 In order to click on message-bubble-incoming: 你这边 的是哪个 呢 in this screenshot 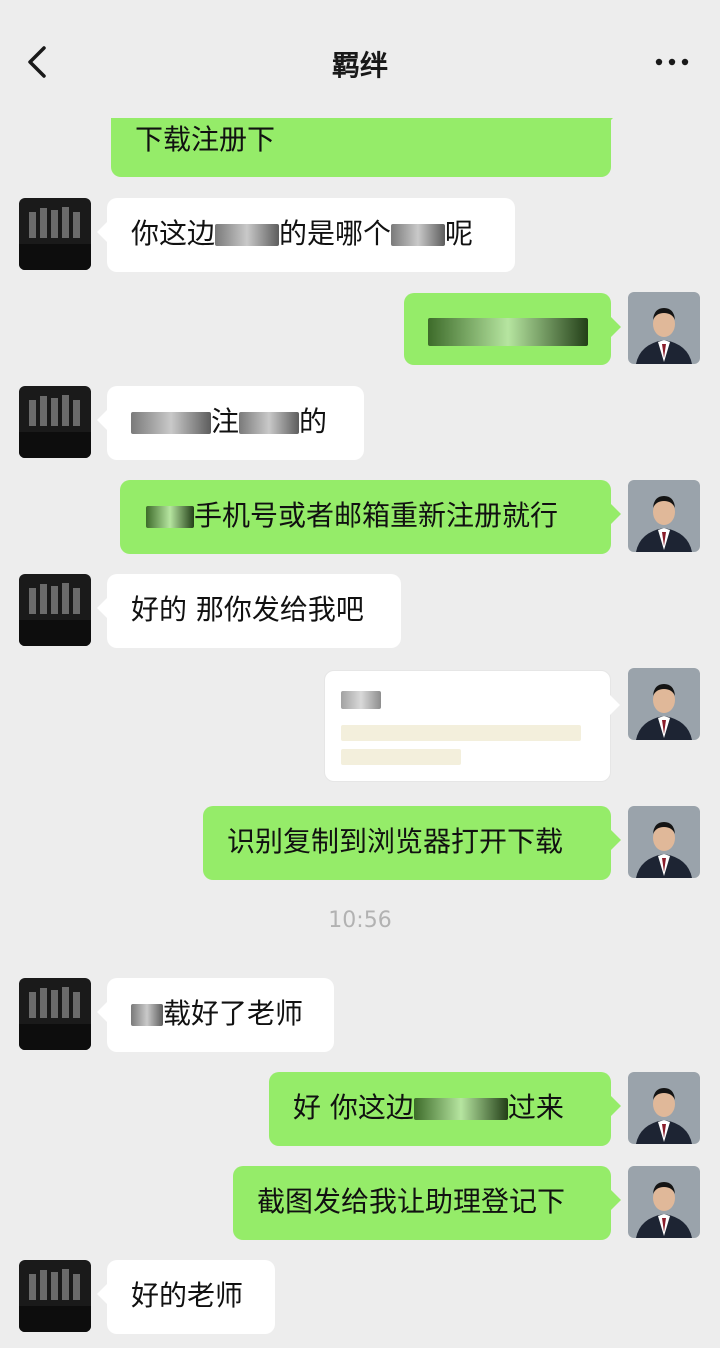, I will do `click(306, 235)`.